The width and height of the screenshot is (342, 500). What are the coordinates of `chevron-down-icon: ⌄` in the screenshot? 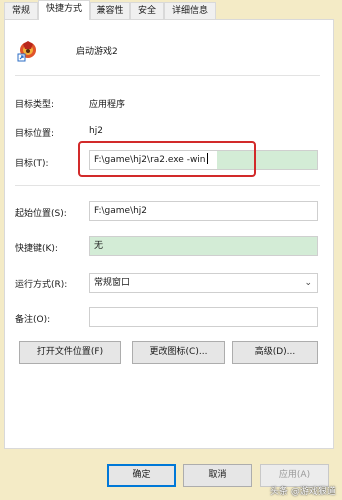 It's located at (308, 283).